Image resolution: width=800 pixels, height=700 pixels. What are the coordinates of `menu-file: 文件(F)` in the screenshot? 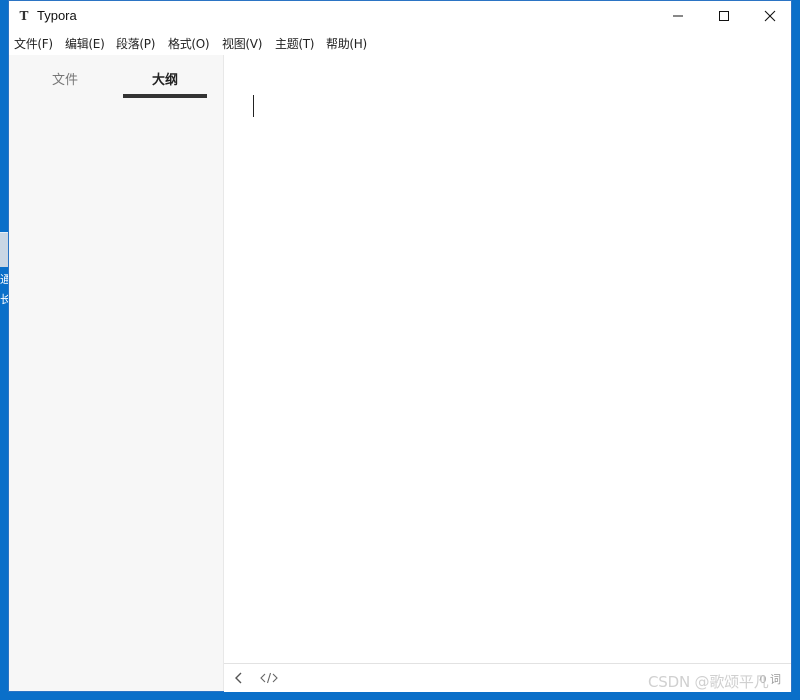 It's located at (33, 43).